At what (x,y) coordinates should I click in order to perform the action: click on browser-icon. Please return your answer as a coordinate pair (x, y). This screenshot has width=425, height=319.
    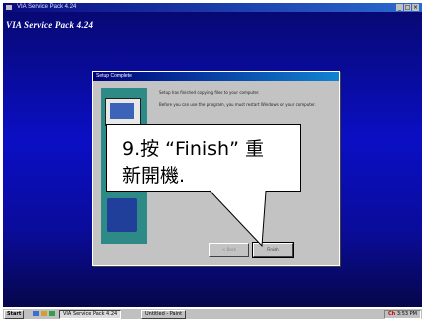
    Looking at the image, I should click on (44, 313).